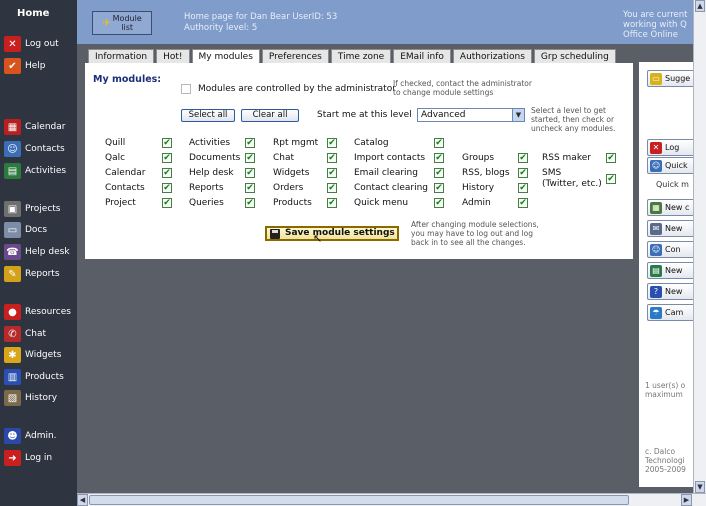  I want to click on scroll-left-arrow-icon: ◀, so click(82, 500).